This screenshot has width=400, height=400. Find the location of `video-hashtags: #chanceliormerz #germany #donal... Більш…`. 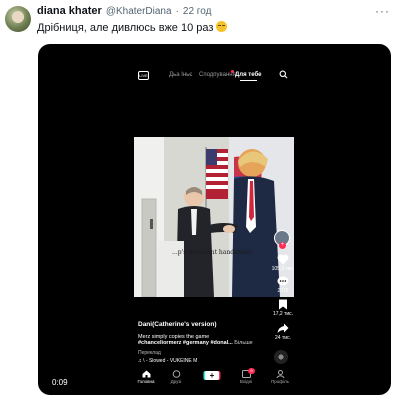

video-hashtags: #chanceliormerz #germany #donal... Більш… is located at coordinates (195, 343).